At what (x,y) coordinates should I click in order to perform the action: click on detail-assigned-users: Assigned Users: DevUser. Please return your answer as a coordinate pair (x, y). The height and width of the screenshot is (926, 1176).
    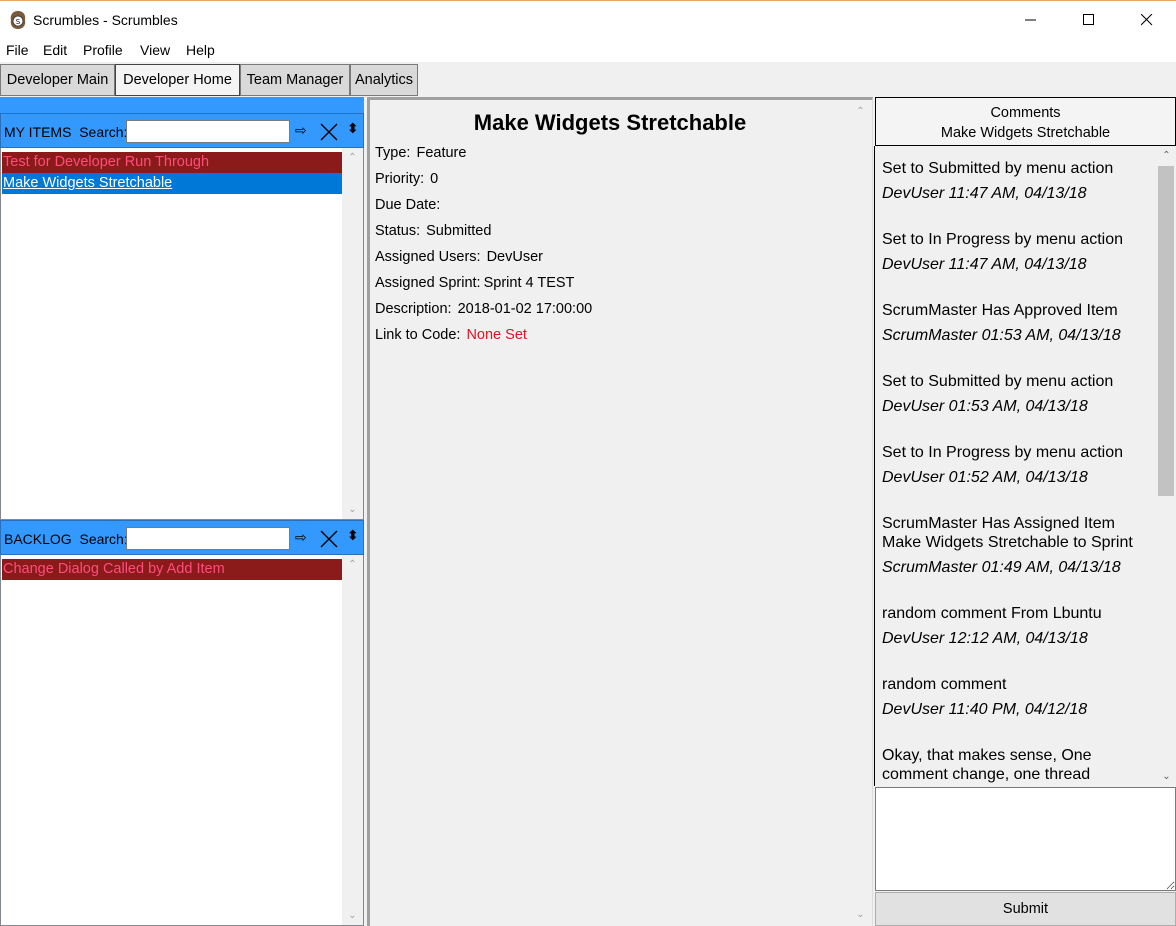
    Looking at the image, I should click on (459, 257).